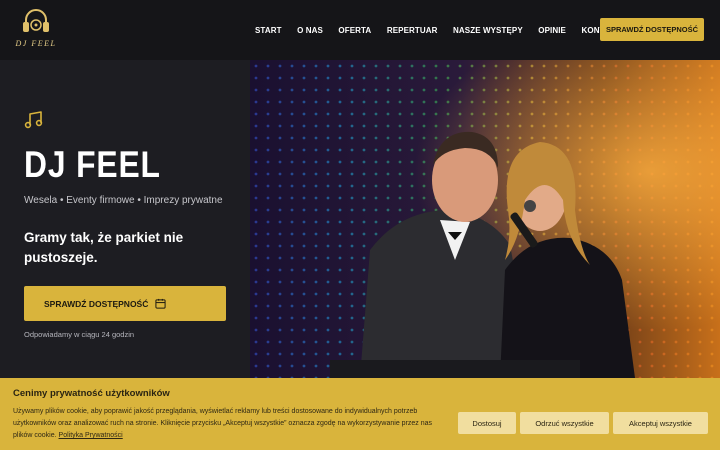 The width and height of the screenshot is (720, 450). Describe the element at coordinates (354, 30) in the screenshot. I see `nav-item-oferta: OFERTA` at that location.